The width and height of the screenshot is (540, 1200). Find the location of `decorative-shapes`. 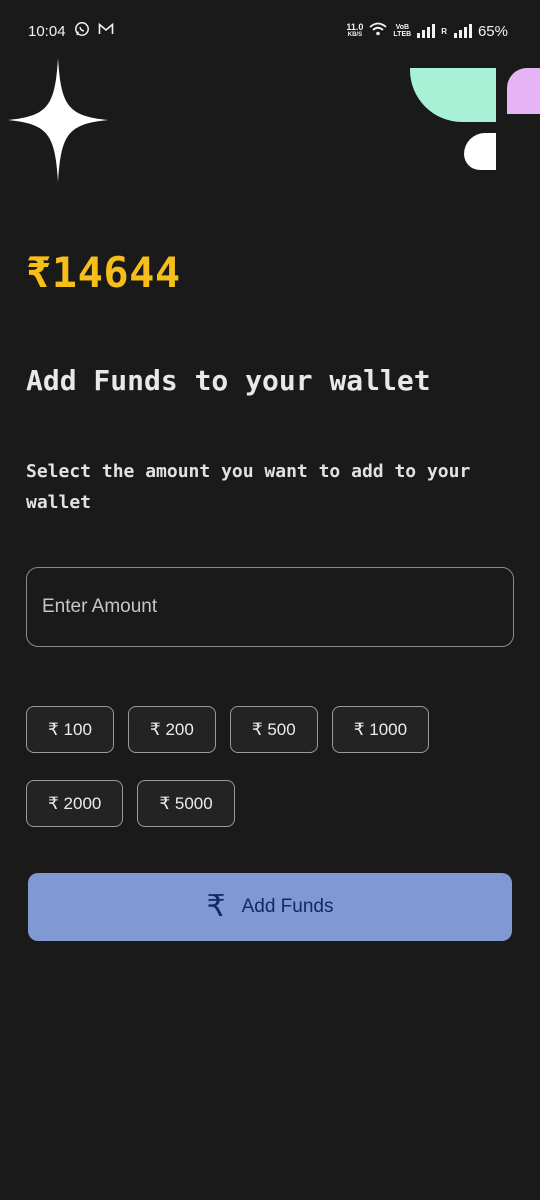

decorative-shapes is located at coordinates (475, 119).